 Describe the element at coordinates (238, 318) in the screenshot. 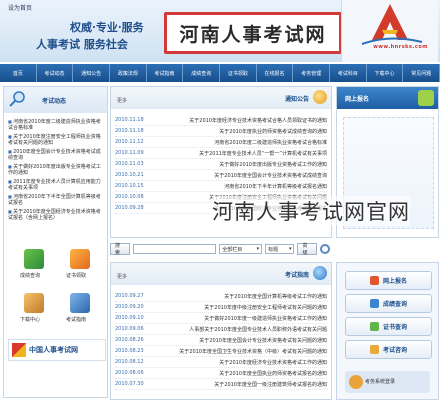

I see `item-title: 关于做好2010年度一级建造师执业资格考试工作的通知` at that location.